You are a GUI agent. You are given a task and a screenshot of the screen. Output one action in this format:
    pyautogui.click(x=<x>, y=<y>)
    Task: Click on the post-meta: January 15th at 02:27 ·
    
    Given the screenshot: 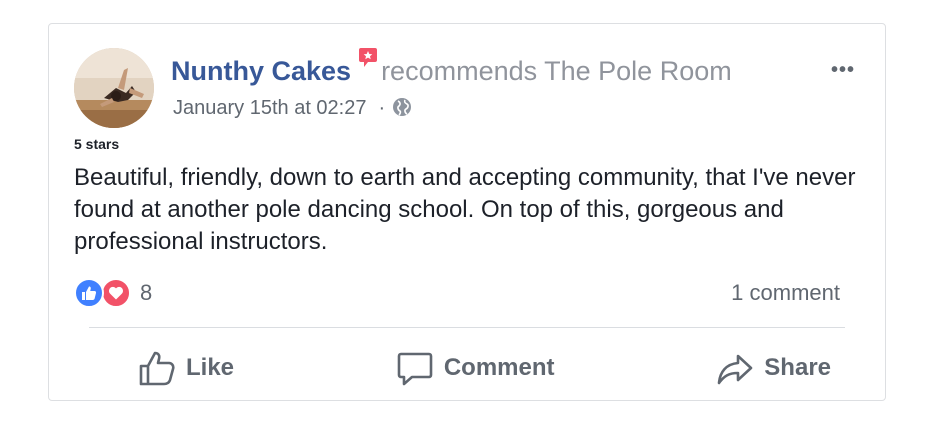 What is the action you would take?
    pyautogui.click(x=292, y=108)
    